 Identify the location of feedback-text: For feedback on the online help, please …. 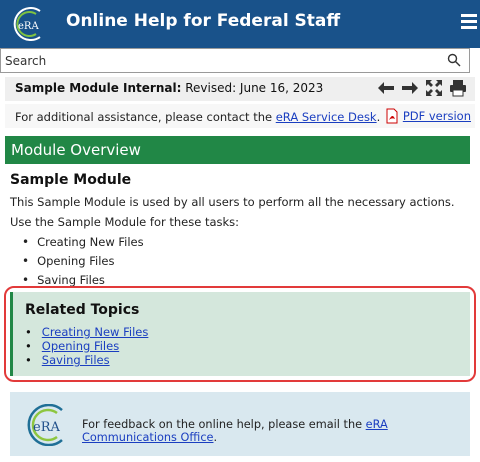
(224, 424).